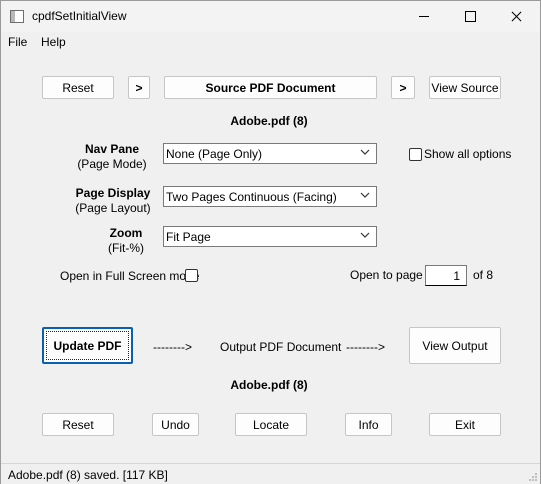  Describe the element at coordinates (270, 236) in the screenshot. I see `zoom-select: Fit Page` at that location.